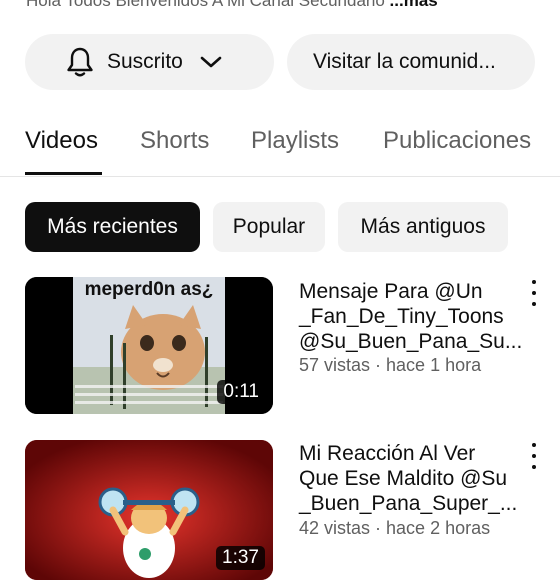 Image resolution: width=560 pixels, height=580 pixels. I want to click on tab-publicaciones: Publicaciones, so click(457, 141).